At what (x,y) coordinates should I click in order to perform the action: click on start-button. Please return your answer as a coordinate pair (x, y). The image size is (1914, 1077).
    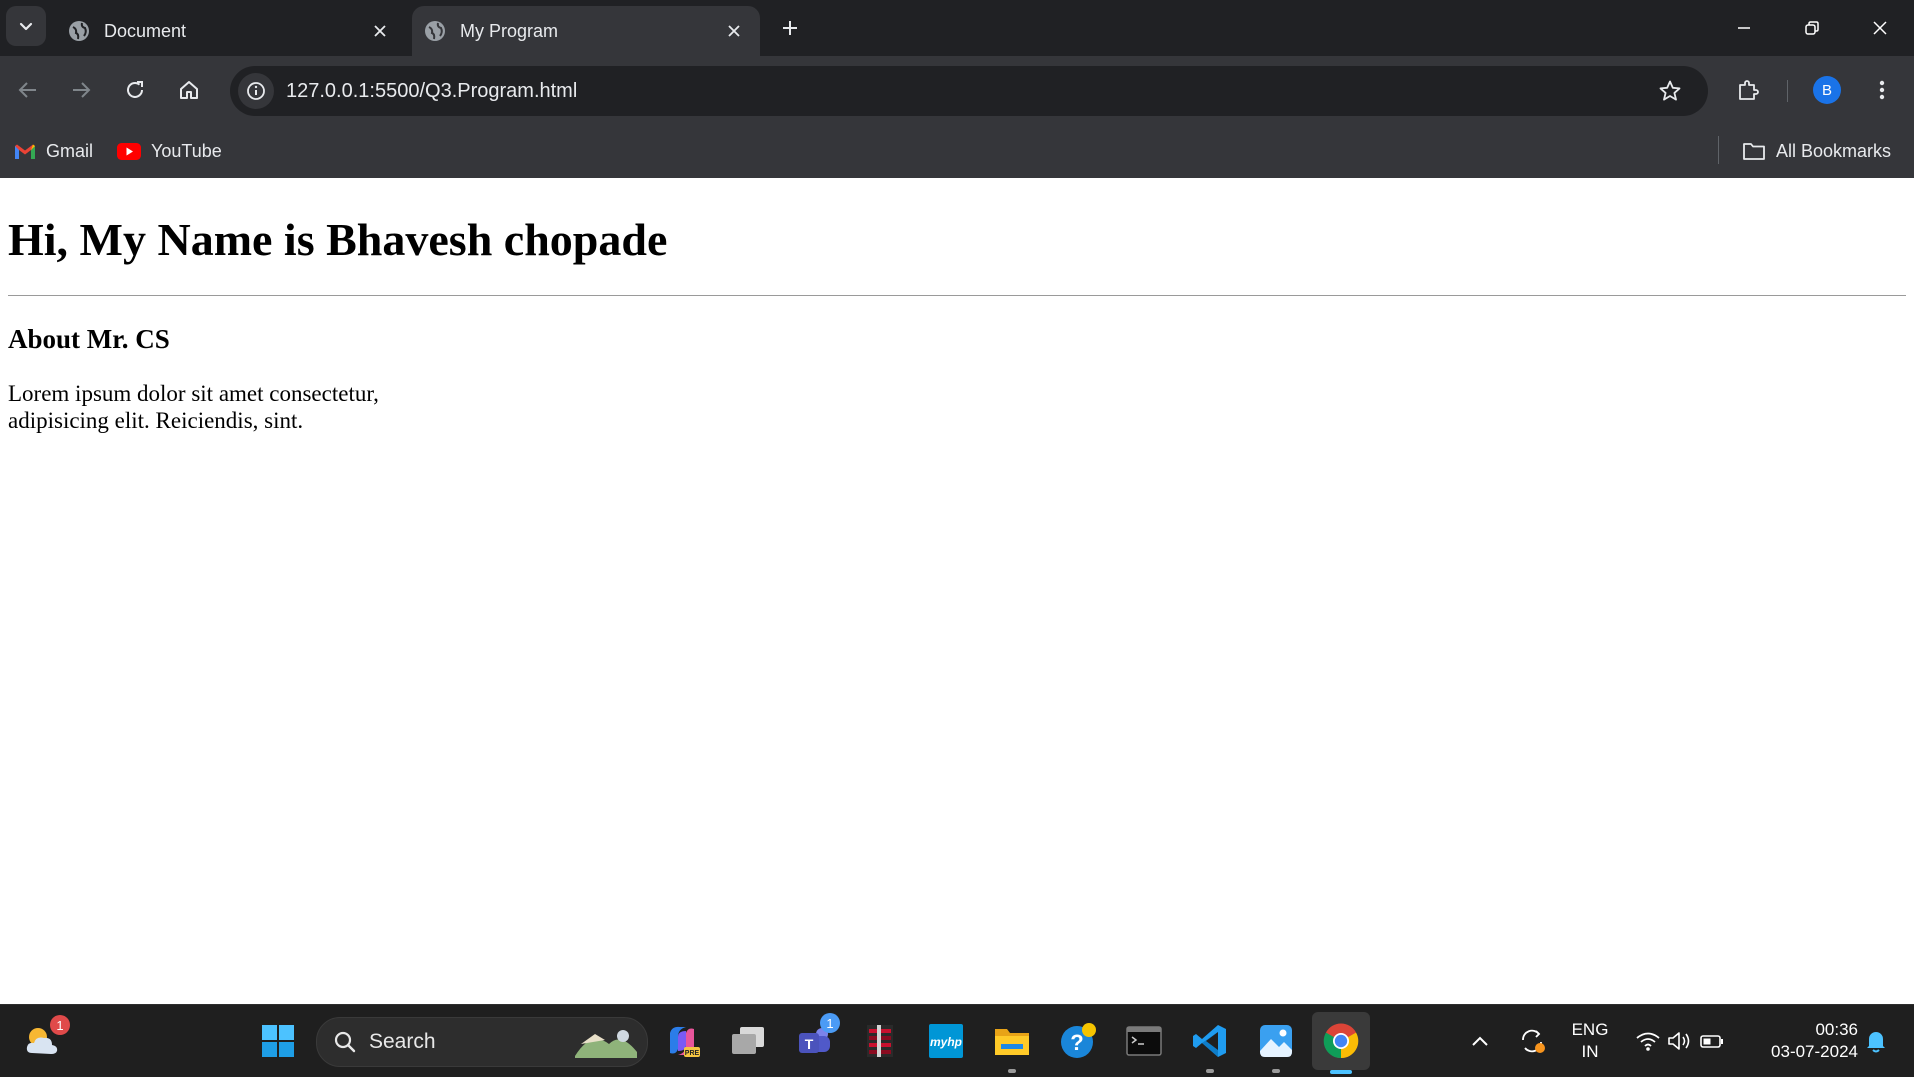
    Looking at the image, I should click on (278, 1041).